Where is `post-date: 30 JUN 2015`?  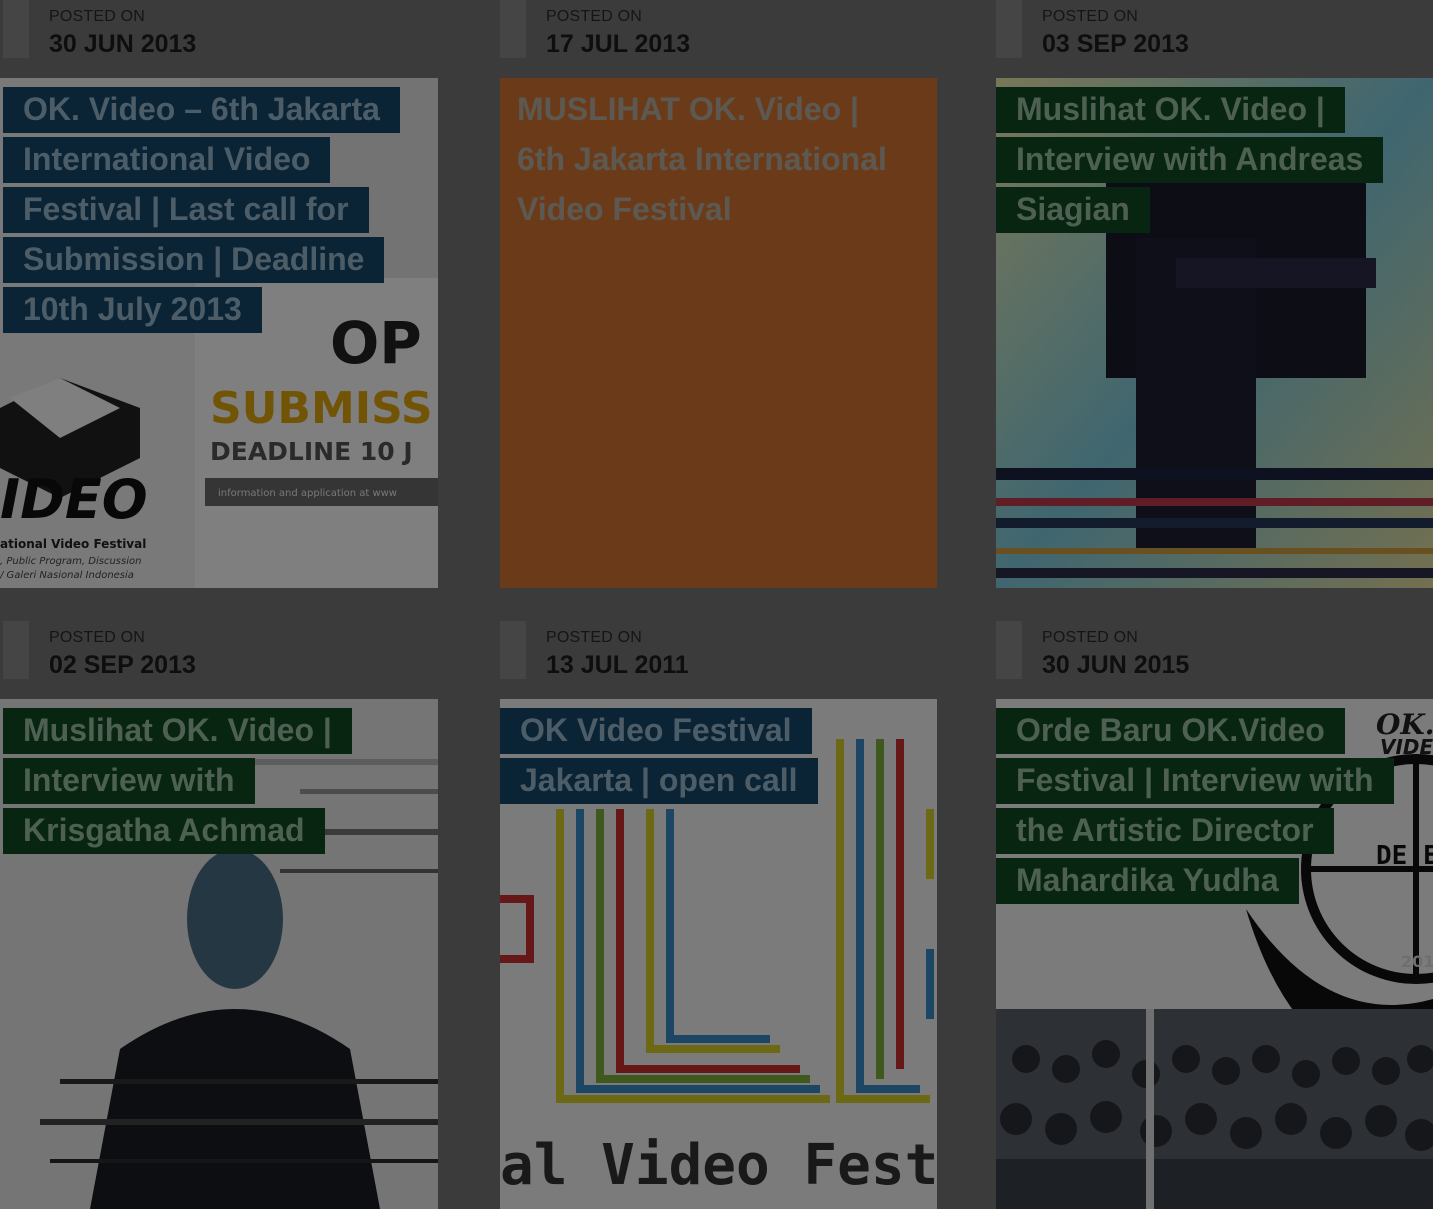
post-date: 30 JUN 2015 is located at coordinates (1116, 665).